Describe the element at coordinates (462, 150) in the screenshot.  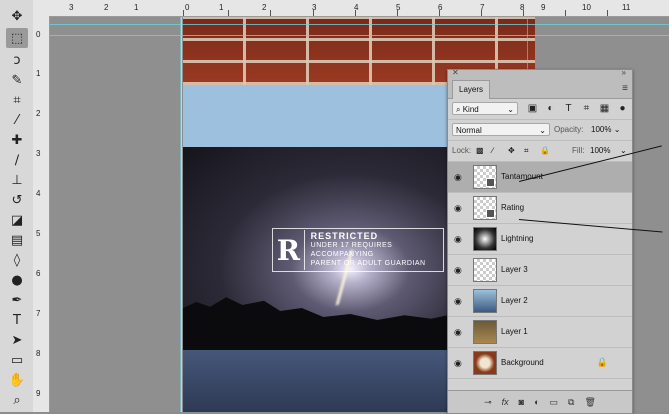
I see `lock-label: Lock:` at that location.